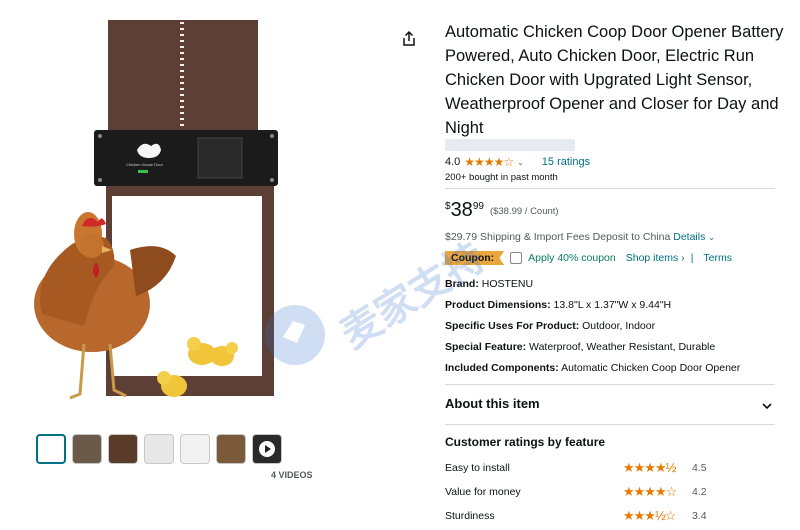 The image size is (800, 530). I want to click on spec-value: Outdoor, Indoor, so click(619, 326).